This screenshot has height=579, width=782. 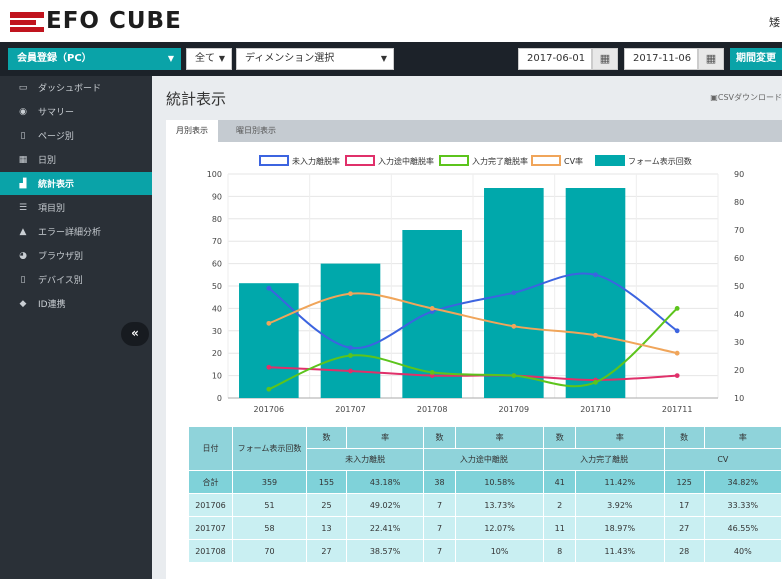 What do you see at coordinates (269, 482) in the screenshot?
I see `table-cell: 359` at bounding box center [269, 482].